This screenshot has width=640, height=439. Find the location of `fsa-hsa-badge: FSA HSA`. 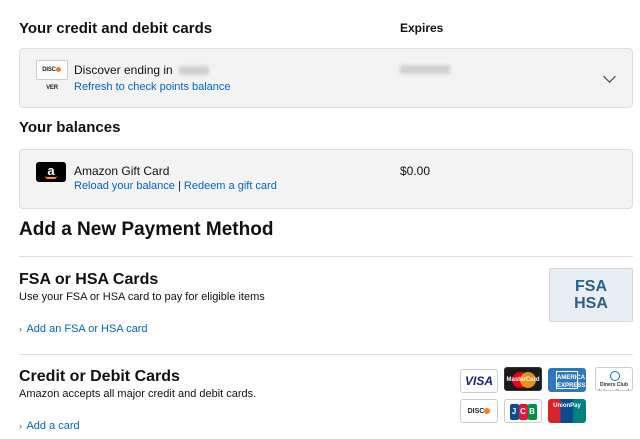

fsa-hsa-badge: FSA HSA is located at coordinates (591, 295).